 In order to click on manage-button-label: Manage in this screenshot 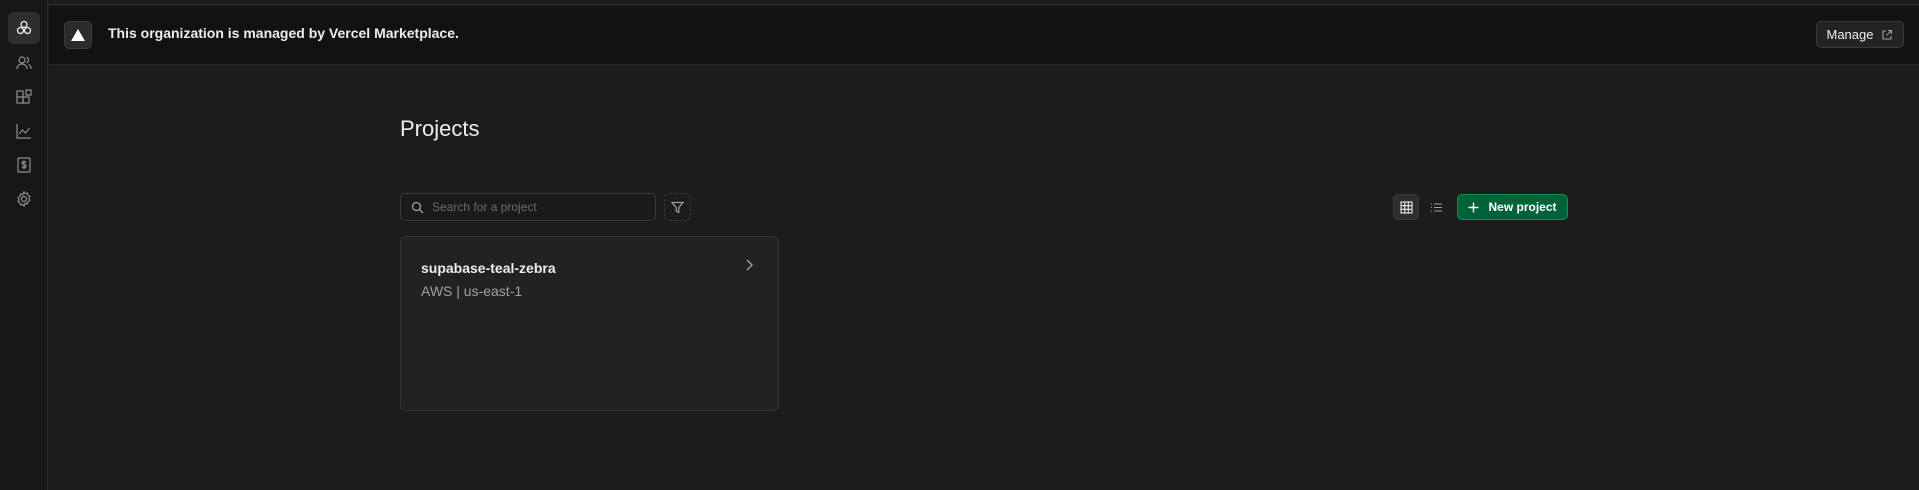, I will do `click(1850, 34)`.